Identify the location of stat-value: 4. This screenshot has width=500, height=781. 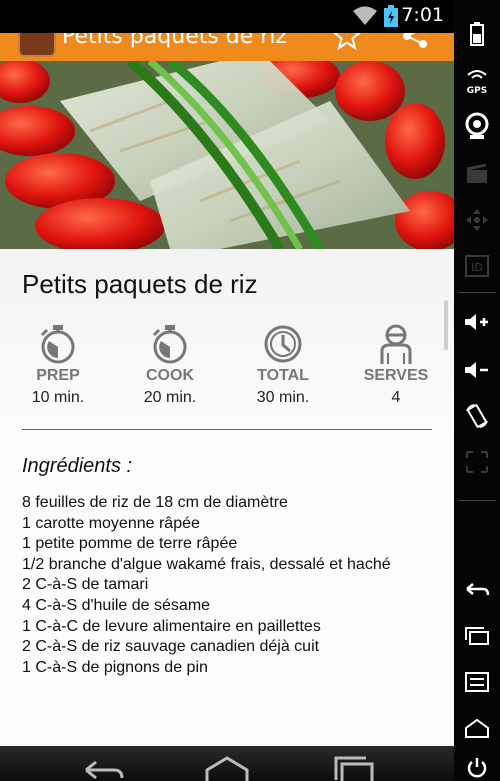
(396, 397).